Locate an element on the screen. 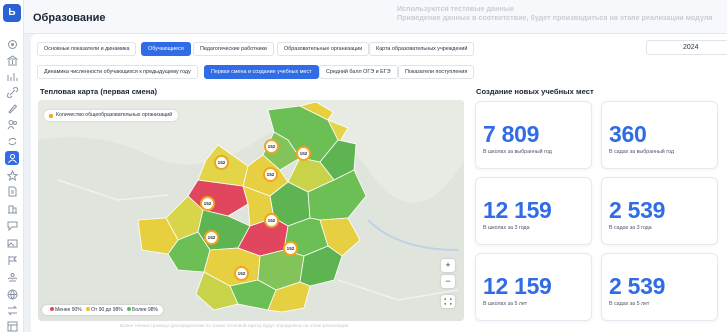 This screenshot has width=727, height=332. brush-icon-glyph is located at coordinates (12, 108).